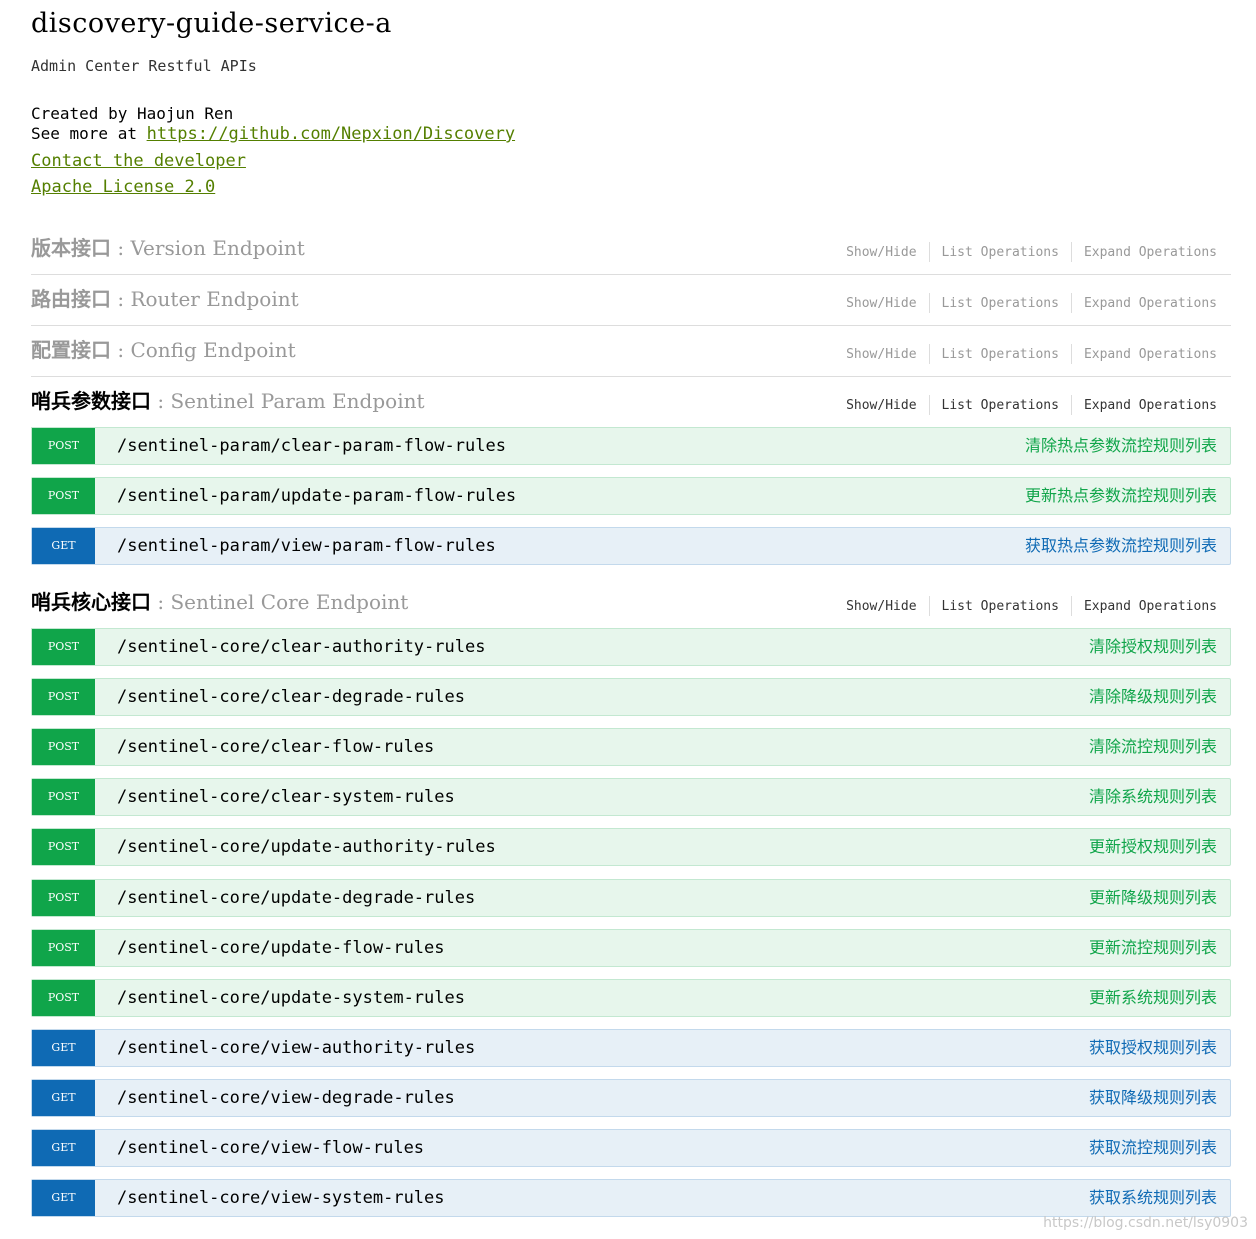  What do you see at coordinates (71, 350) in the screenshot?
I see `endpoint-title-cn: 配置接口` at bounding box center [71, 350].